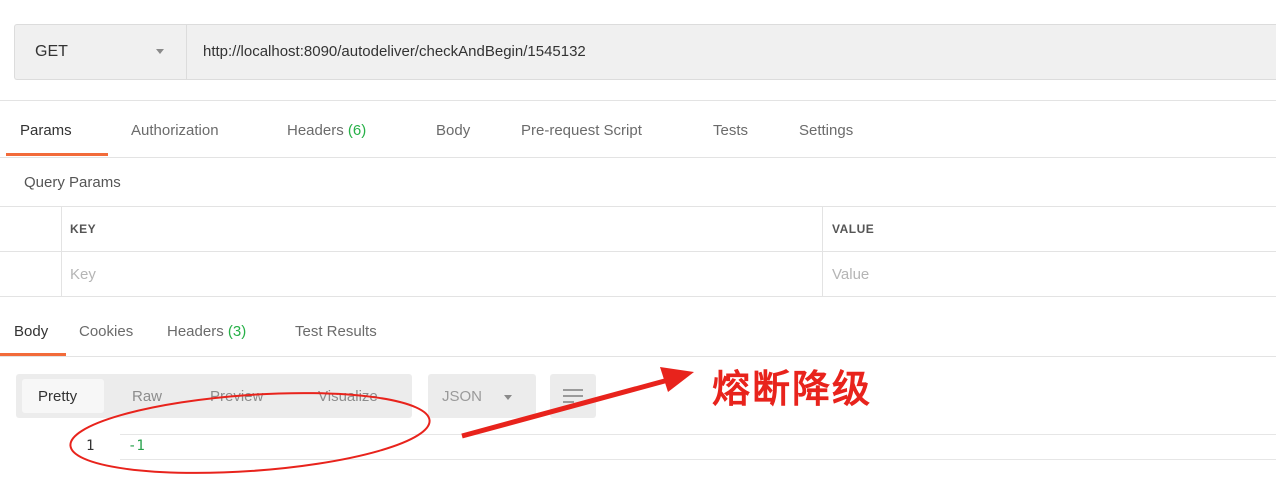 This screenshot has height=496, width=1276. I want to click on tab-label: Pre-request Script, so click(581, 130).